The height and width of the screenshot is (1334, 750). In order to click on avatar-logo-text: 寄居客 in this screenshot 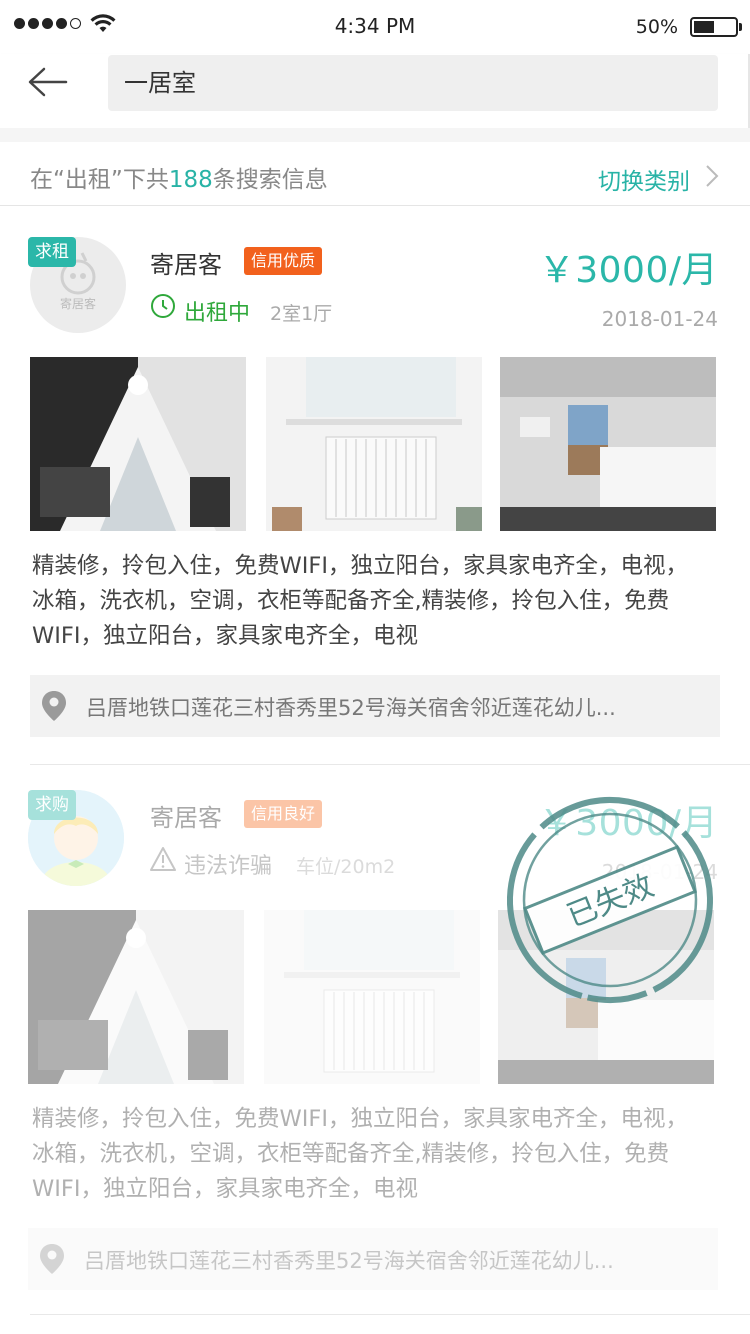, I will do `click(77, 304)`.